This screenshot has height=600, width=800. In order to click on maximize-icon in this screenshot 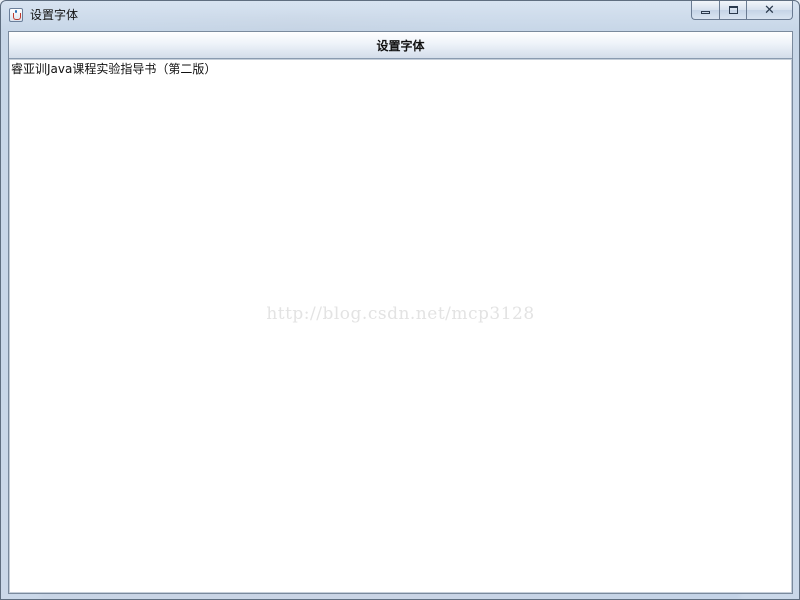, I will do `click(733, 10)`.